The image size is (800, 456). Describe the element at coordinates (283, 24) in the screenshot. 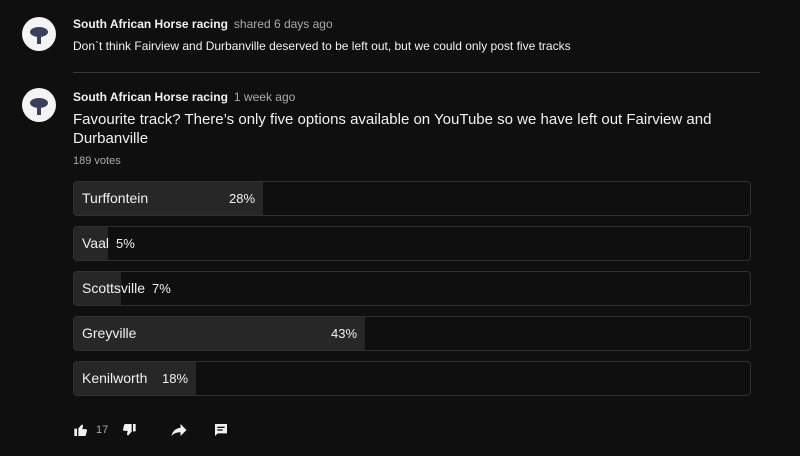

I see `post-timestamp: shared 6 days ago` at that location.